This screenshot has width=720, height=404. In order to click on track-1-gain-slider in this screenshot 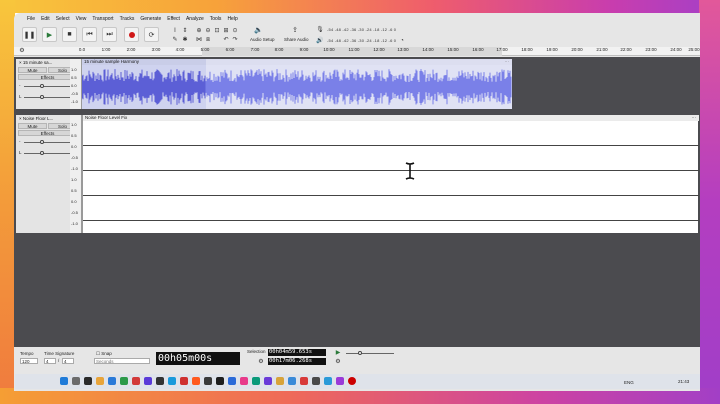, I will do `click(48, 86)`.